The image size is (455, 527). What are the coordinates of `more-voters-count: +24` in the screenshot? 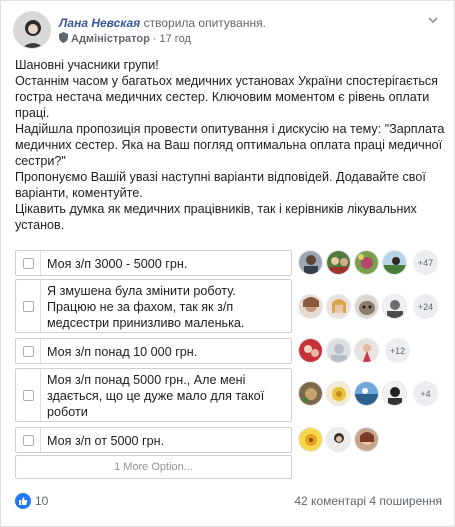 It's located at (425, 306).